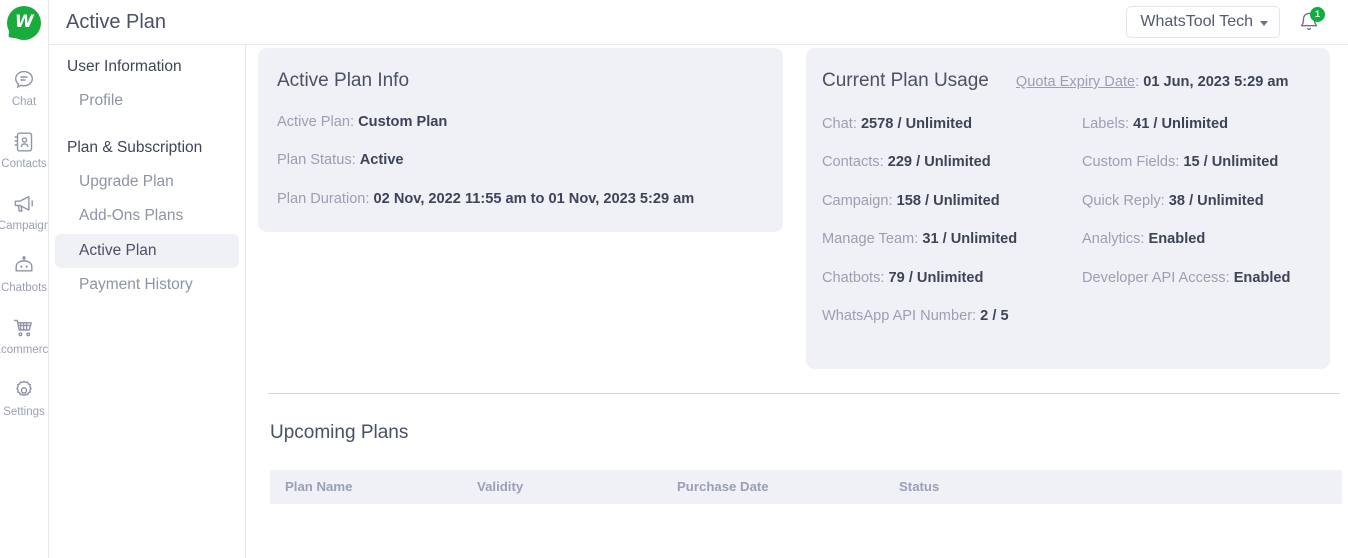  I want to click on table-column-plan-name: Plan Name, so click(319, 487).